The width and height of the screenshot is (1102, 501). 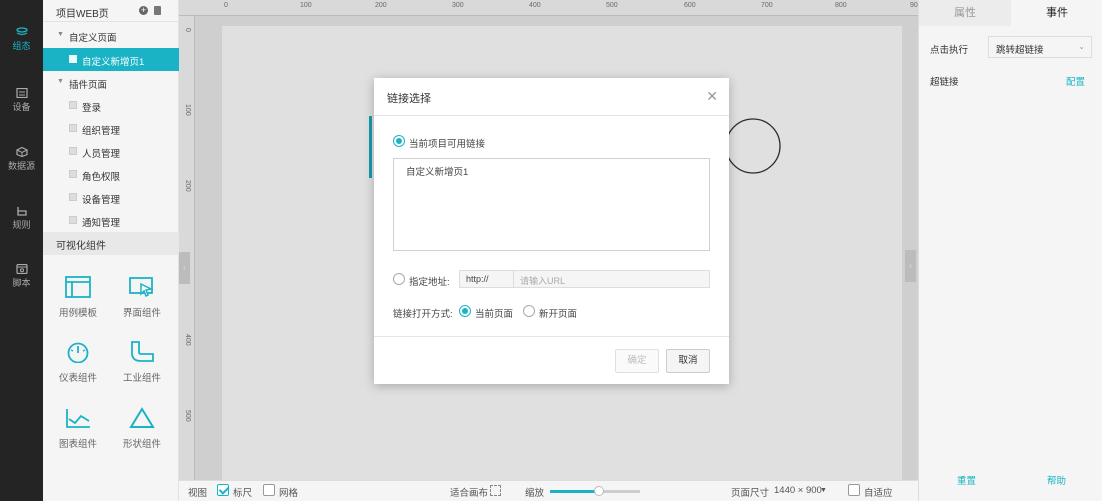 What do you see at coordinates (21, 46) in the screenshot?
I see `nav-label: 组态` at bounding box center [21, 46].